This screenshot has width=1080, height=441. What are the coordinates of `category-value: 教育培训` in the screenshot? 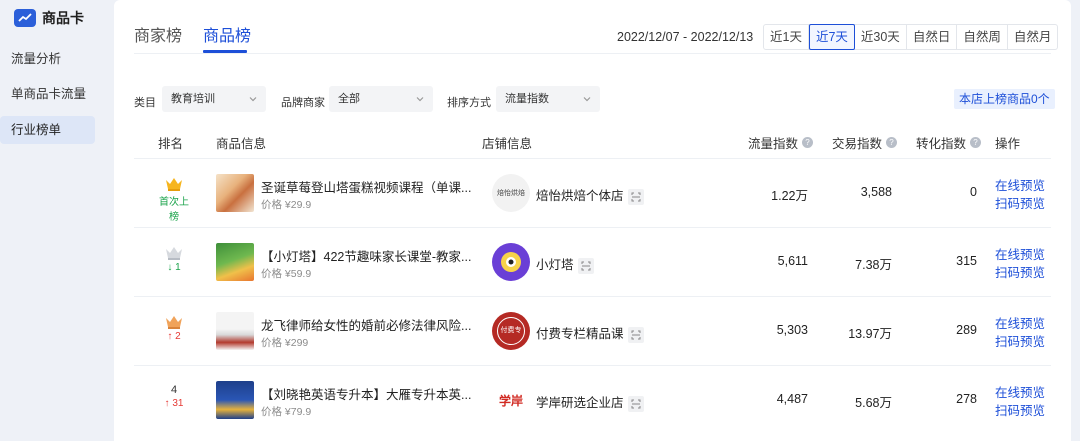 It's located at (193, 99).